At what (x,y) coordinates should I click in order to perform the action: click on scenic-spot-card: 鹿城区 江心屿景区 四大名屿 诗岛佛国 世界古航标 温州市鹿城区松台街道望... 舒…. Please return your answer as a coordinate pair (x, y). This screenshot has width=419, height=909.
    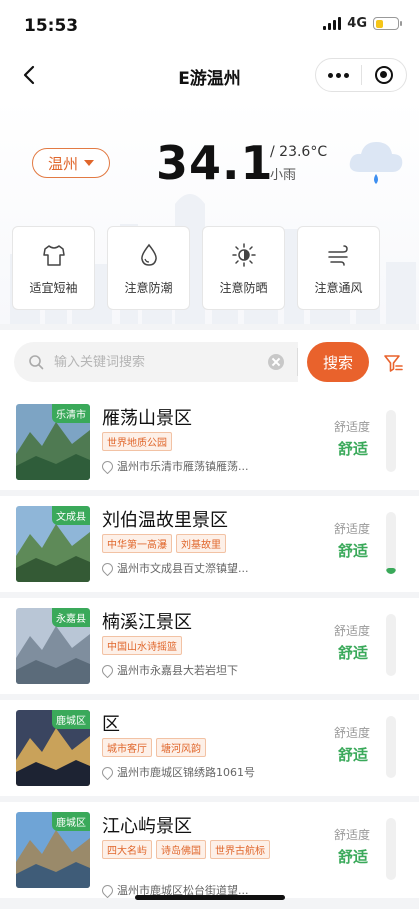
    Looking at the image, I should click on (209, 850).